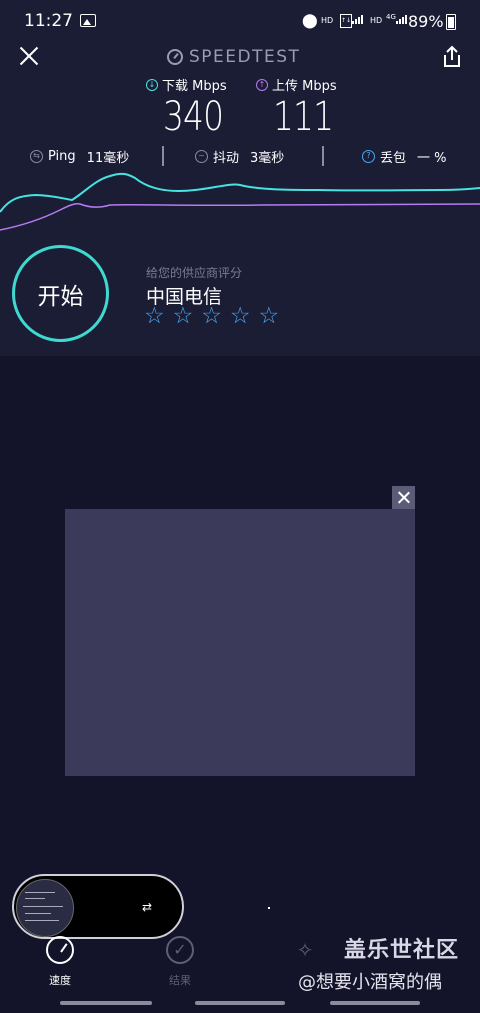  Describe the element at coordinates (262, 84) in the screenshot. I see `upload-arrow-icon: ↑` at that location.